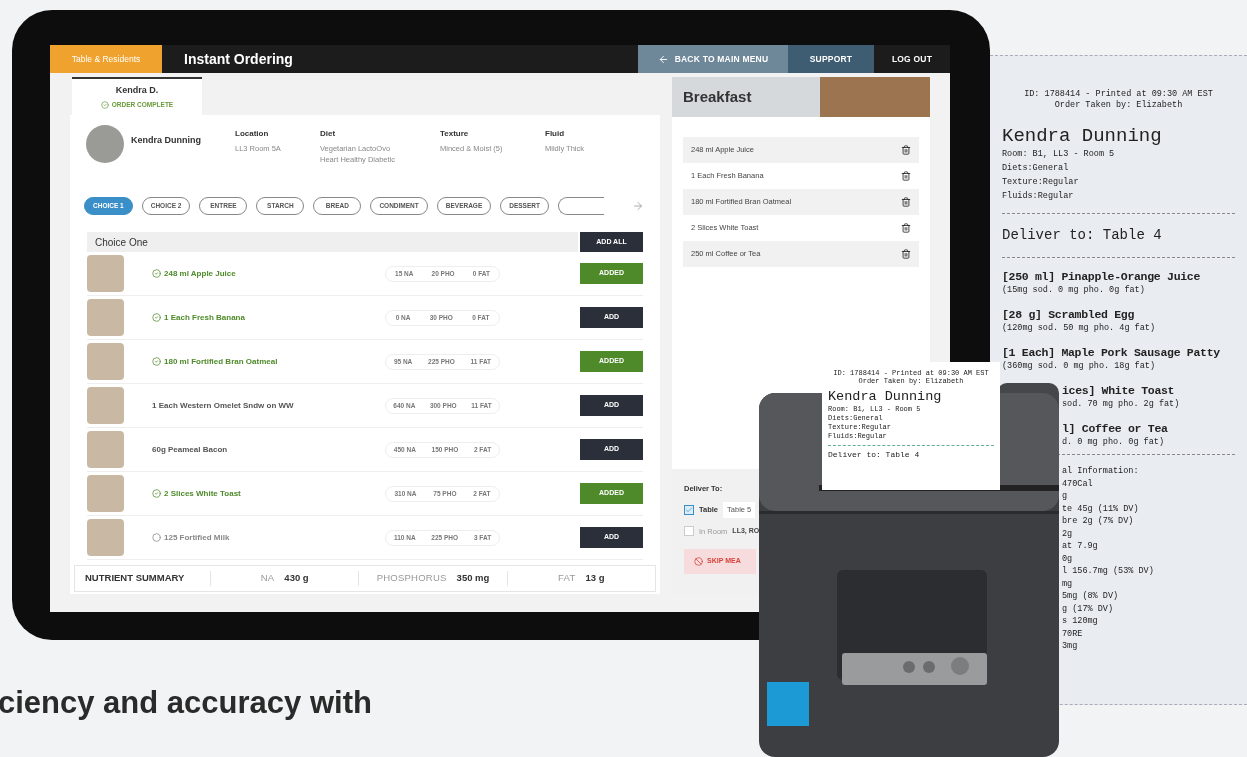 Image resolution: width=1247 pixels, height=757 pixels. I want to click on receipt-nutrition-line: 2g, so click(1068, 533).